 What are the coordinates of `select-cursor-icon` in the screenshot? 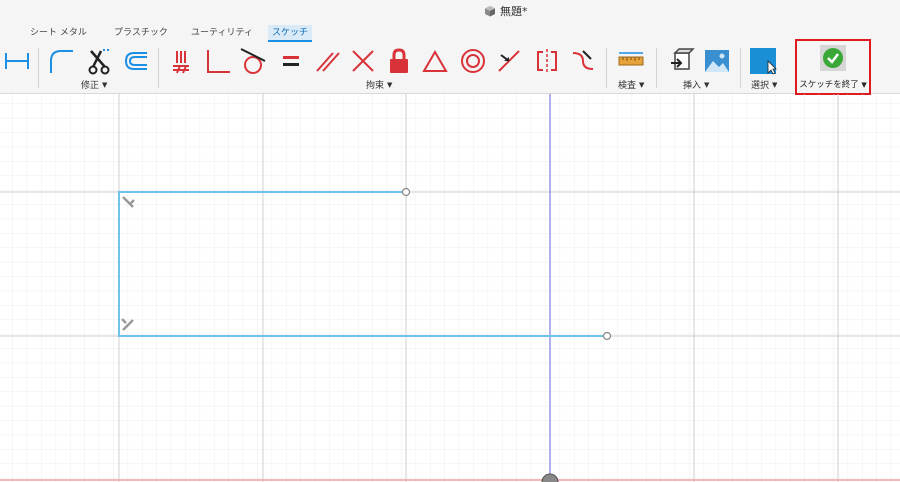 It's located at (763, 61).